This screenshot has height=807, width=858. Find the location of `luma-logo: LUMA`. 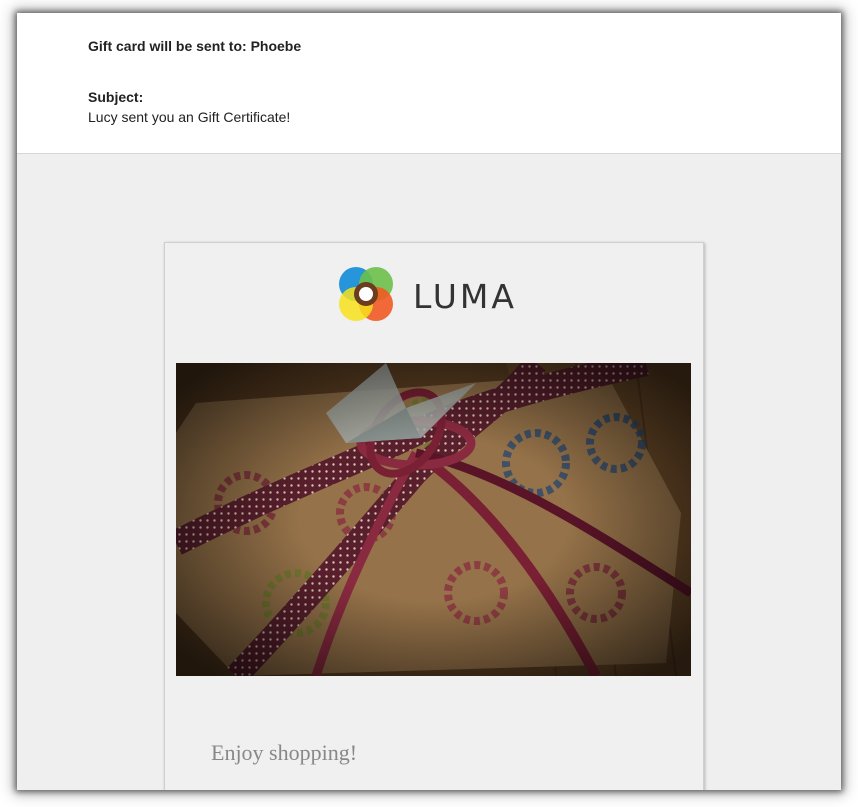

luma-logo: LUMA is located at coordinates (437, 294).